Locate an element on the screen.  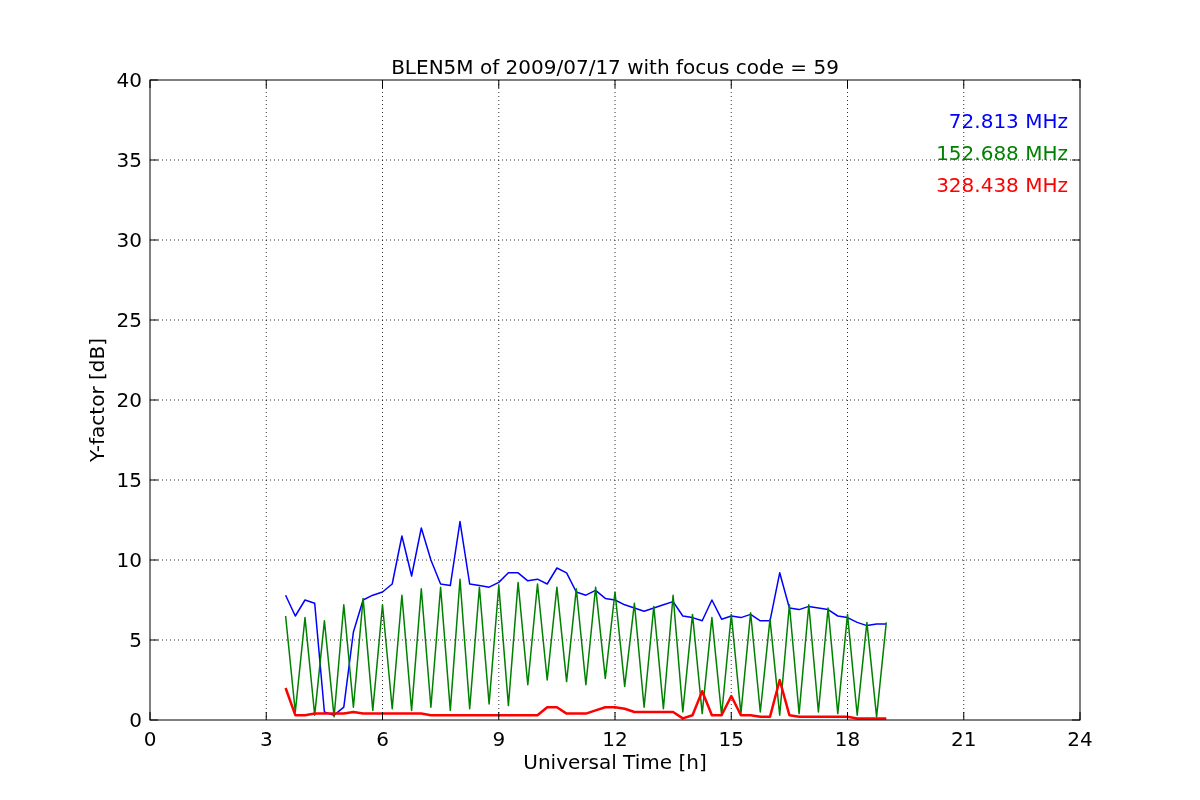
x-tick-label: 12 is located at coordinates (615, 739).